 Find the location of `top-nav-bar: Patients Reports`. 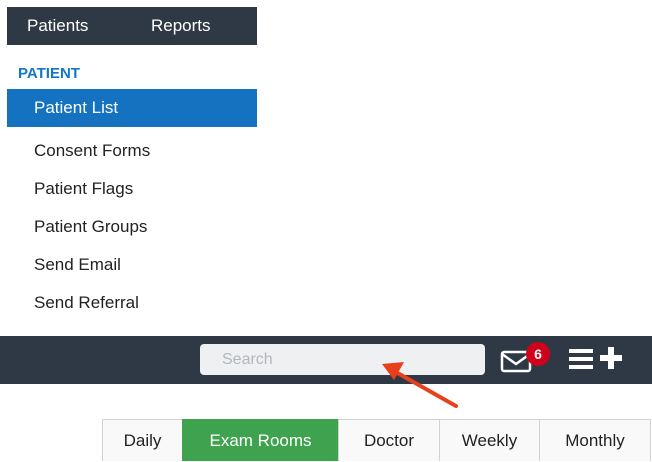

top-nav-bar: Patients Reports is located at coordinates (132, 26).